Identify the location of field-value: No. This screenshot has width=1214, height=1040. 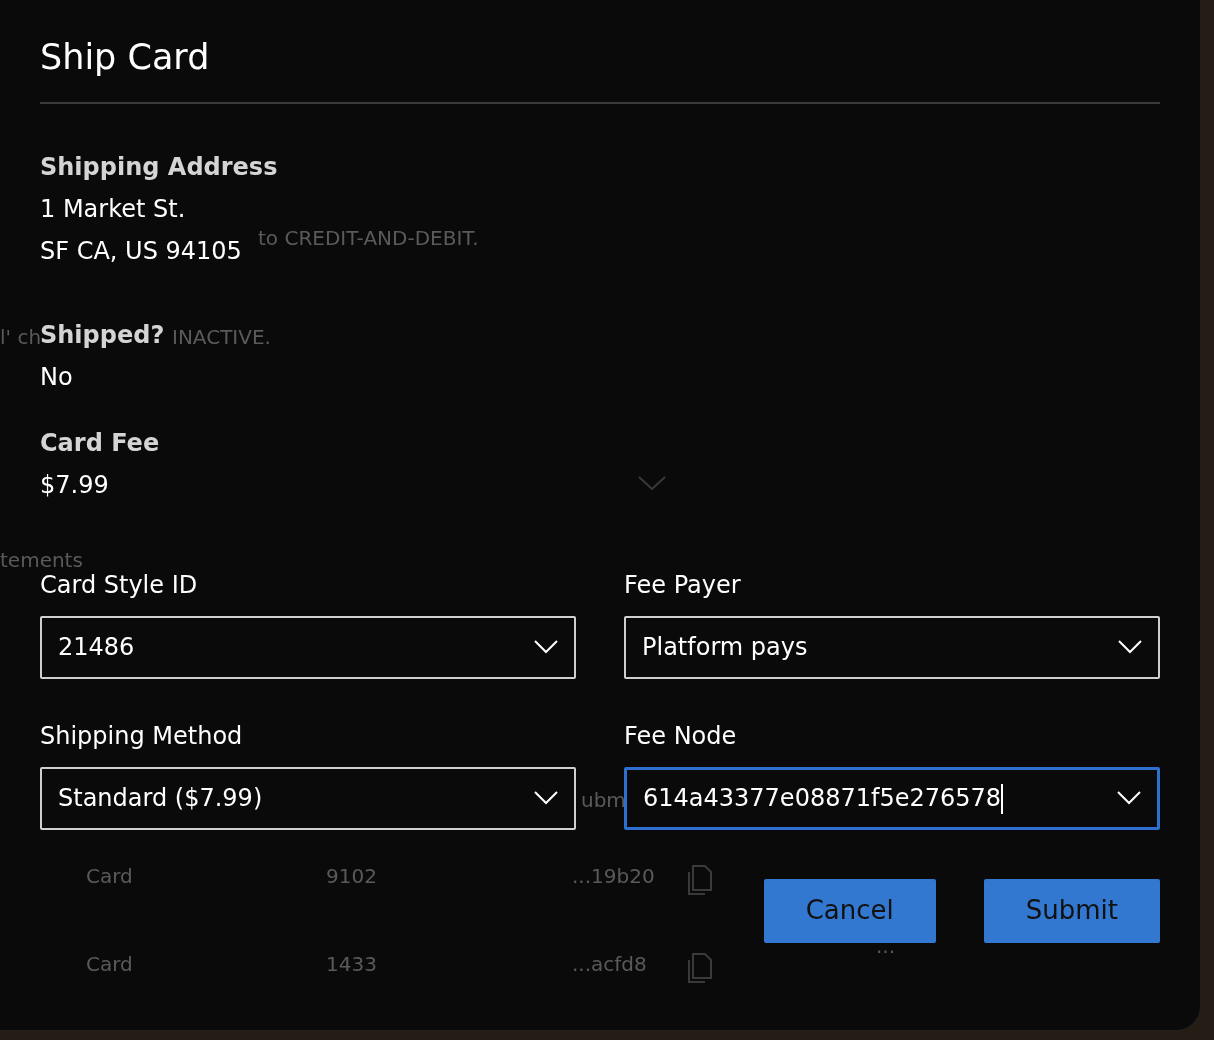
(56, 377).